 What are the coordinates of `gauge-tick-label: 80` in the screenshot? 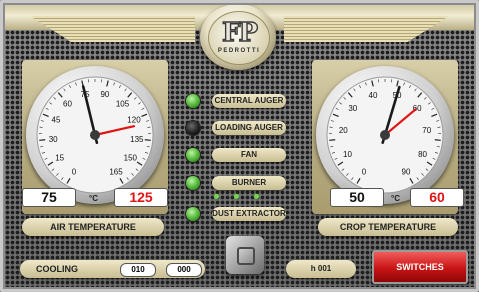 It's located at (422, 154).